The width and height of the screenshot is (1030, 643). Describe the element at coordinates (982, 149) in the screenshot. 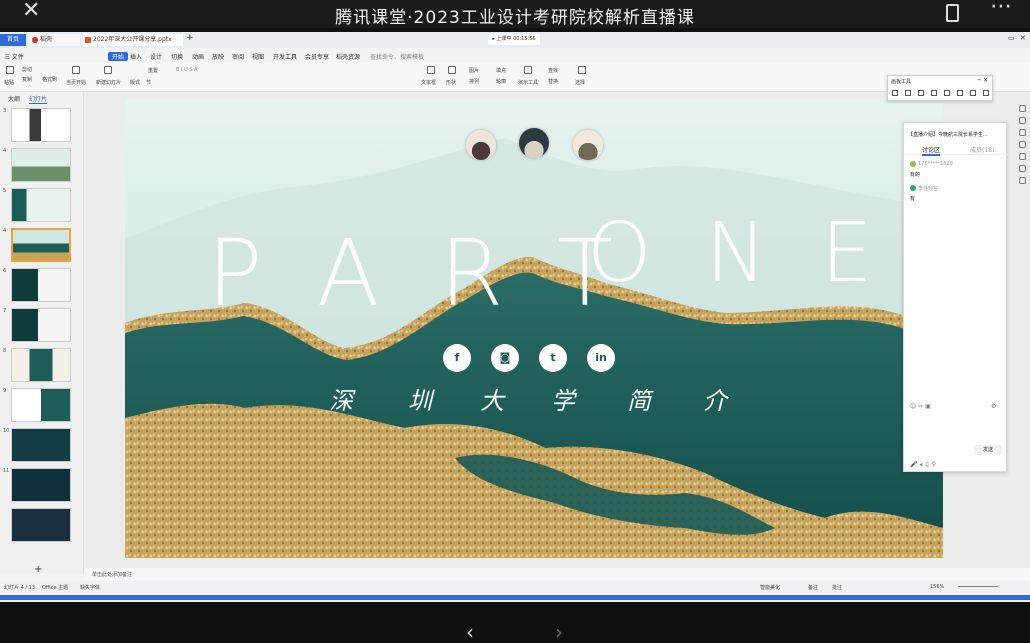

I see `tab-members: 成员(18)` at that location.